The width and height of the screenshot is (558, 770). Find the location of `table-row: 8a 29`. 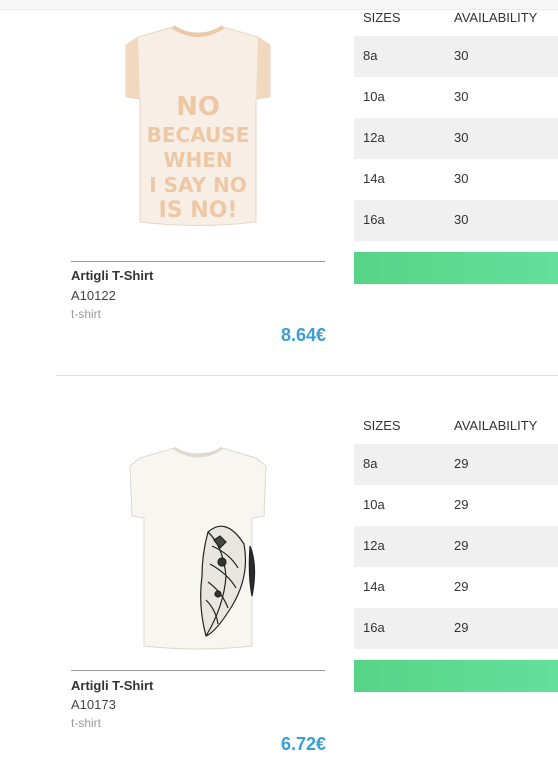

table-row: 8a 29 is located at coordinates (456, 464).